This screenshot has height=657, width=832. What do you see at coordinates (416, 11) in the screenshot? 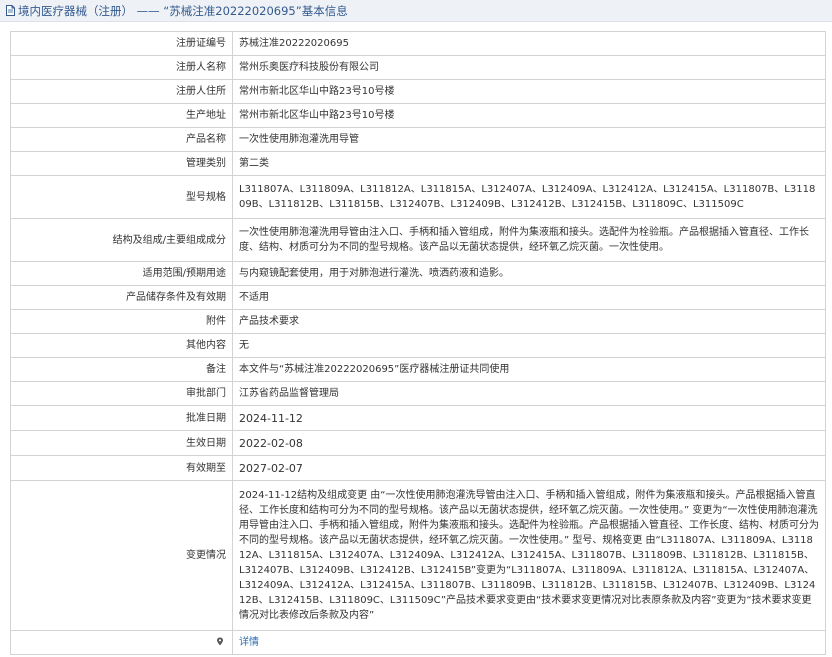
I see `page-header: 境内医疗器械（注册） —— “苏械注准20222020695”基本信息` at bounding box center [416, 11].